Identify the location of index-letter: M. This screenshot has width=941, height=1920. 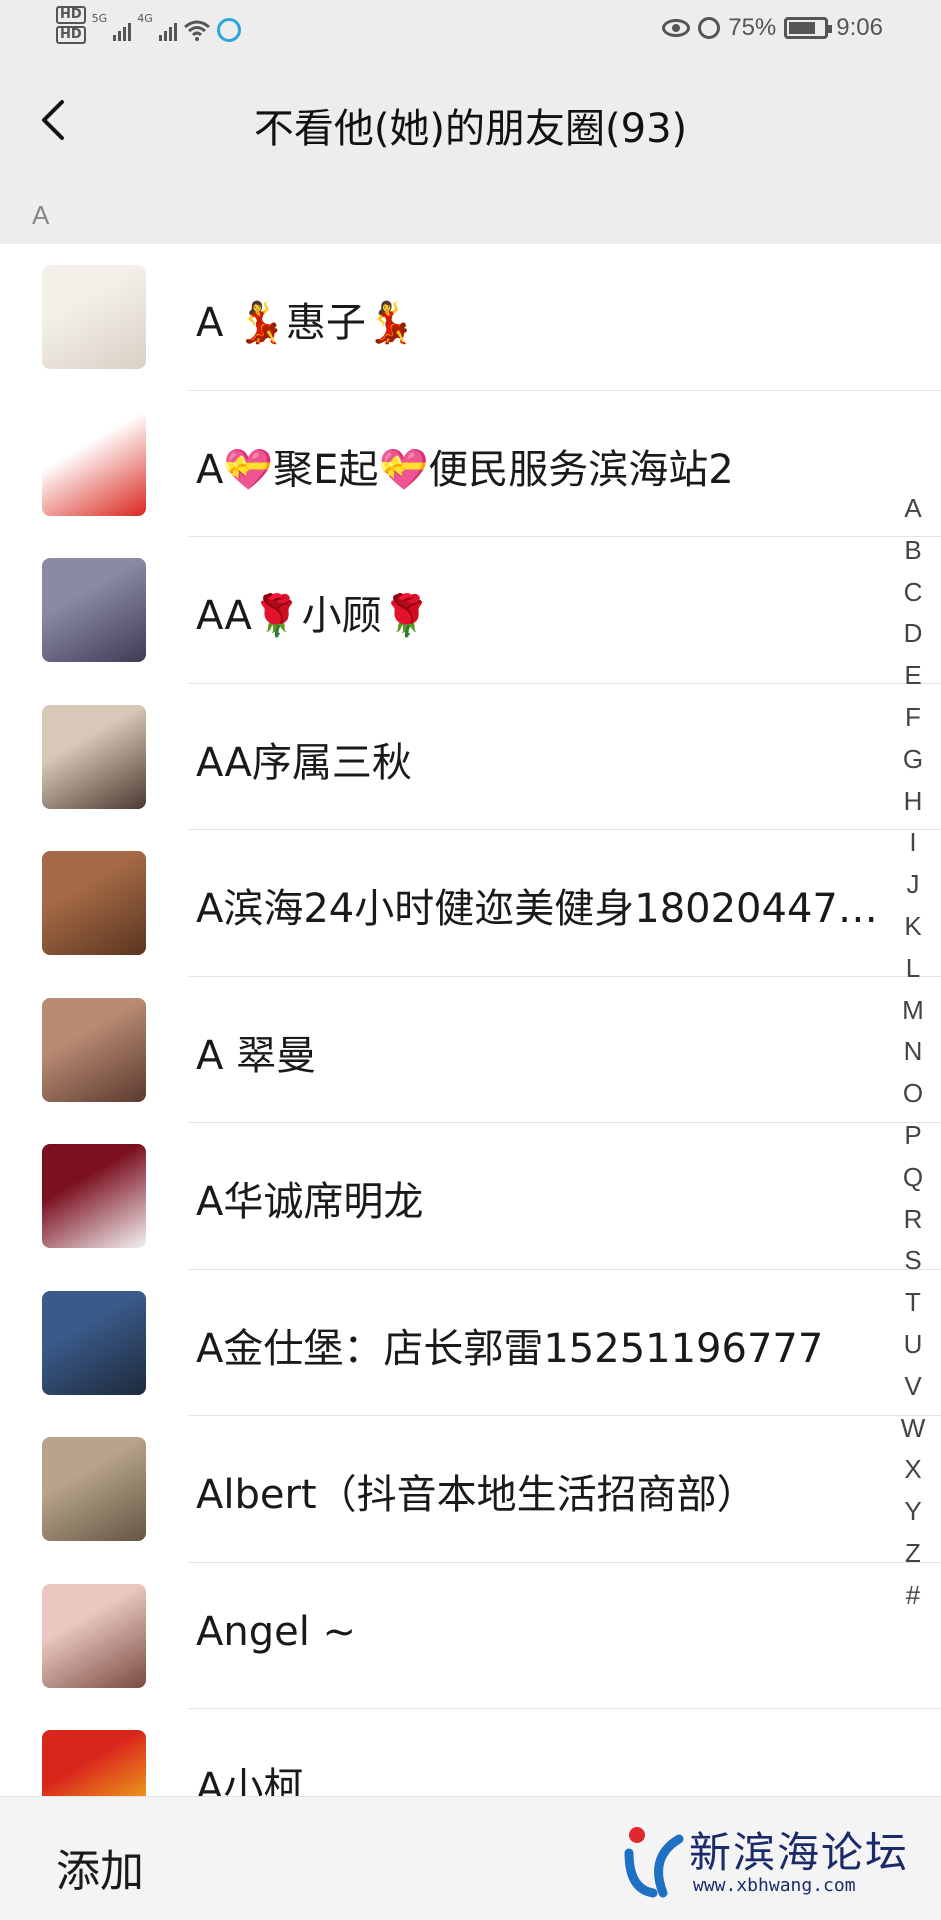
(913, 1011).